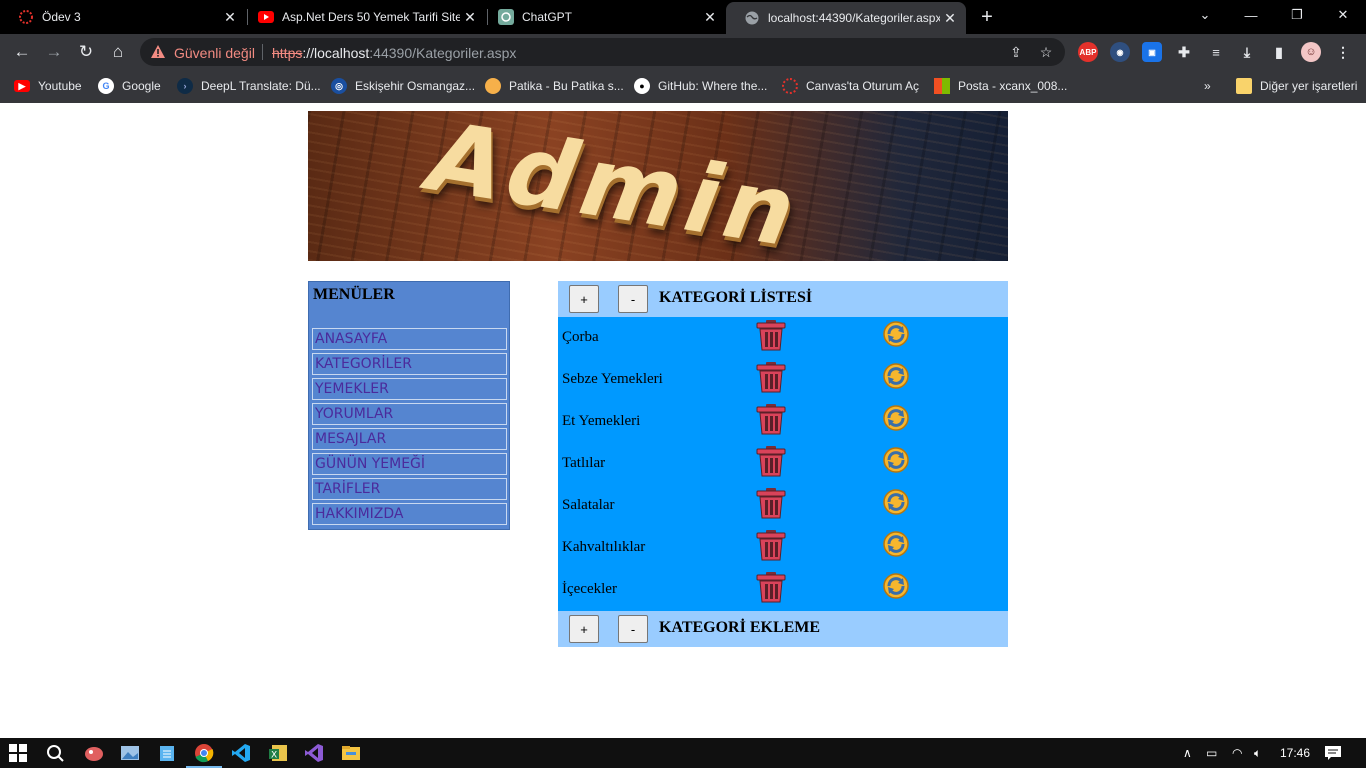 This screenshot has width=1366, height=768. What do you see at coordinates (603, 17) in the screenshot?
I see `tab-chatgpt: ChatGPT ✕` at bounding box center [603, 17].